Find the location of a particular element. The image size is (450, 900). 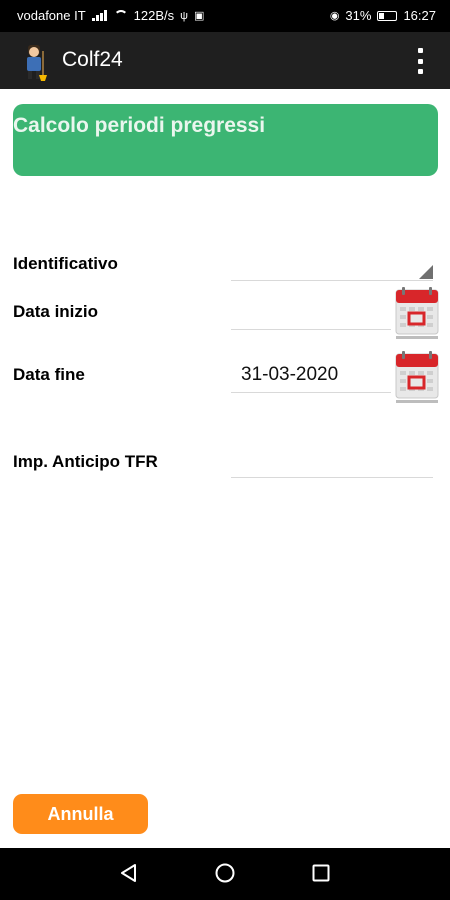

tfr-amount-field is located at coordinates (332, 464).